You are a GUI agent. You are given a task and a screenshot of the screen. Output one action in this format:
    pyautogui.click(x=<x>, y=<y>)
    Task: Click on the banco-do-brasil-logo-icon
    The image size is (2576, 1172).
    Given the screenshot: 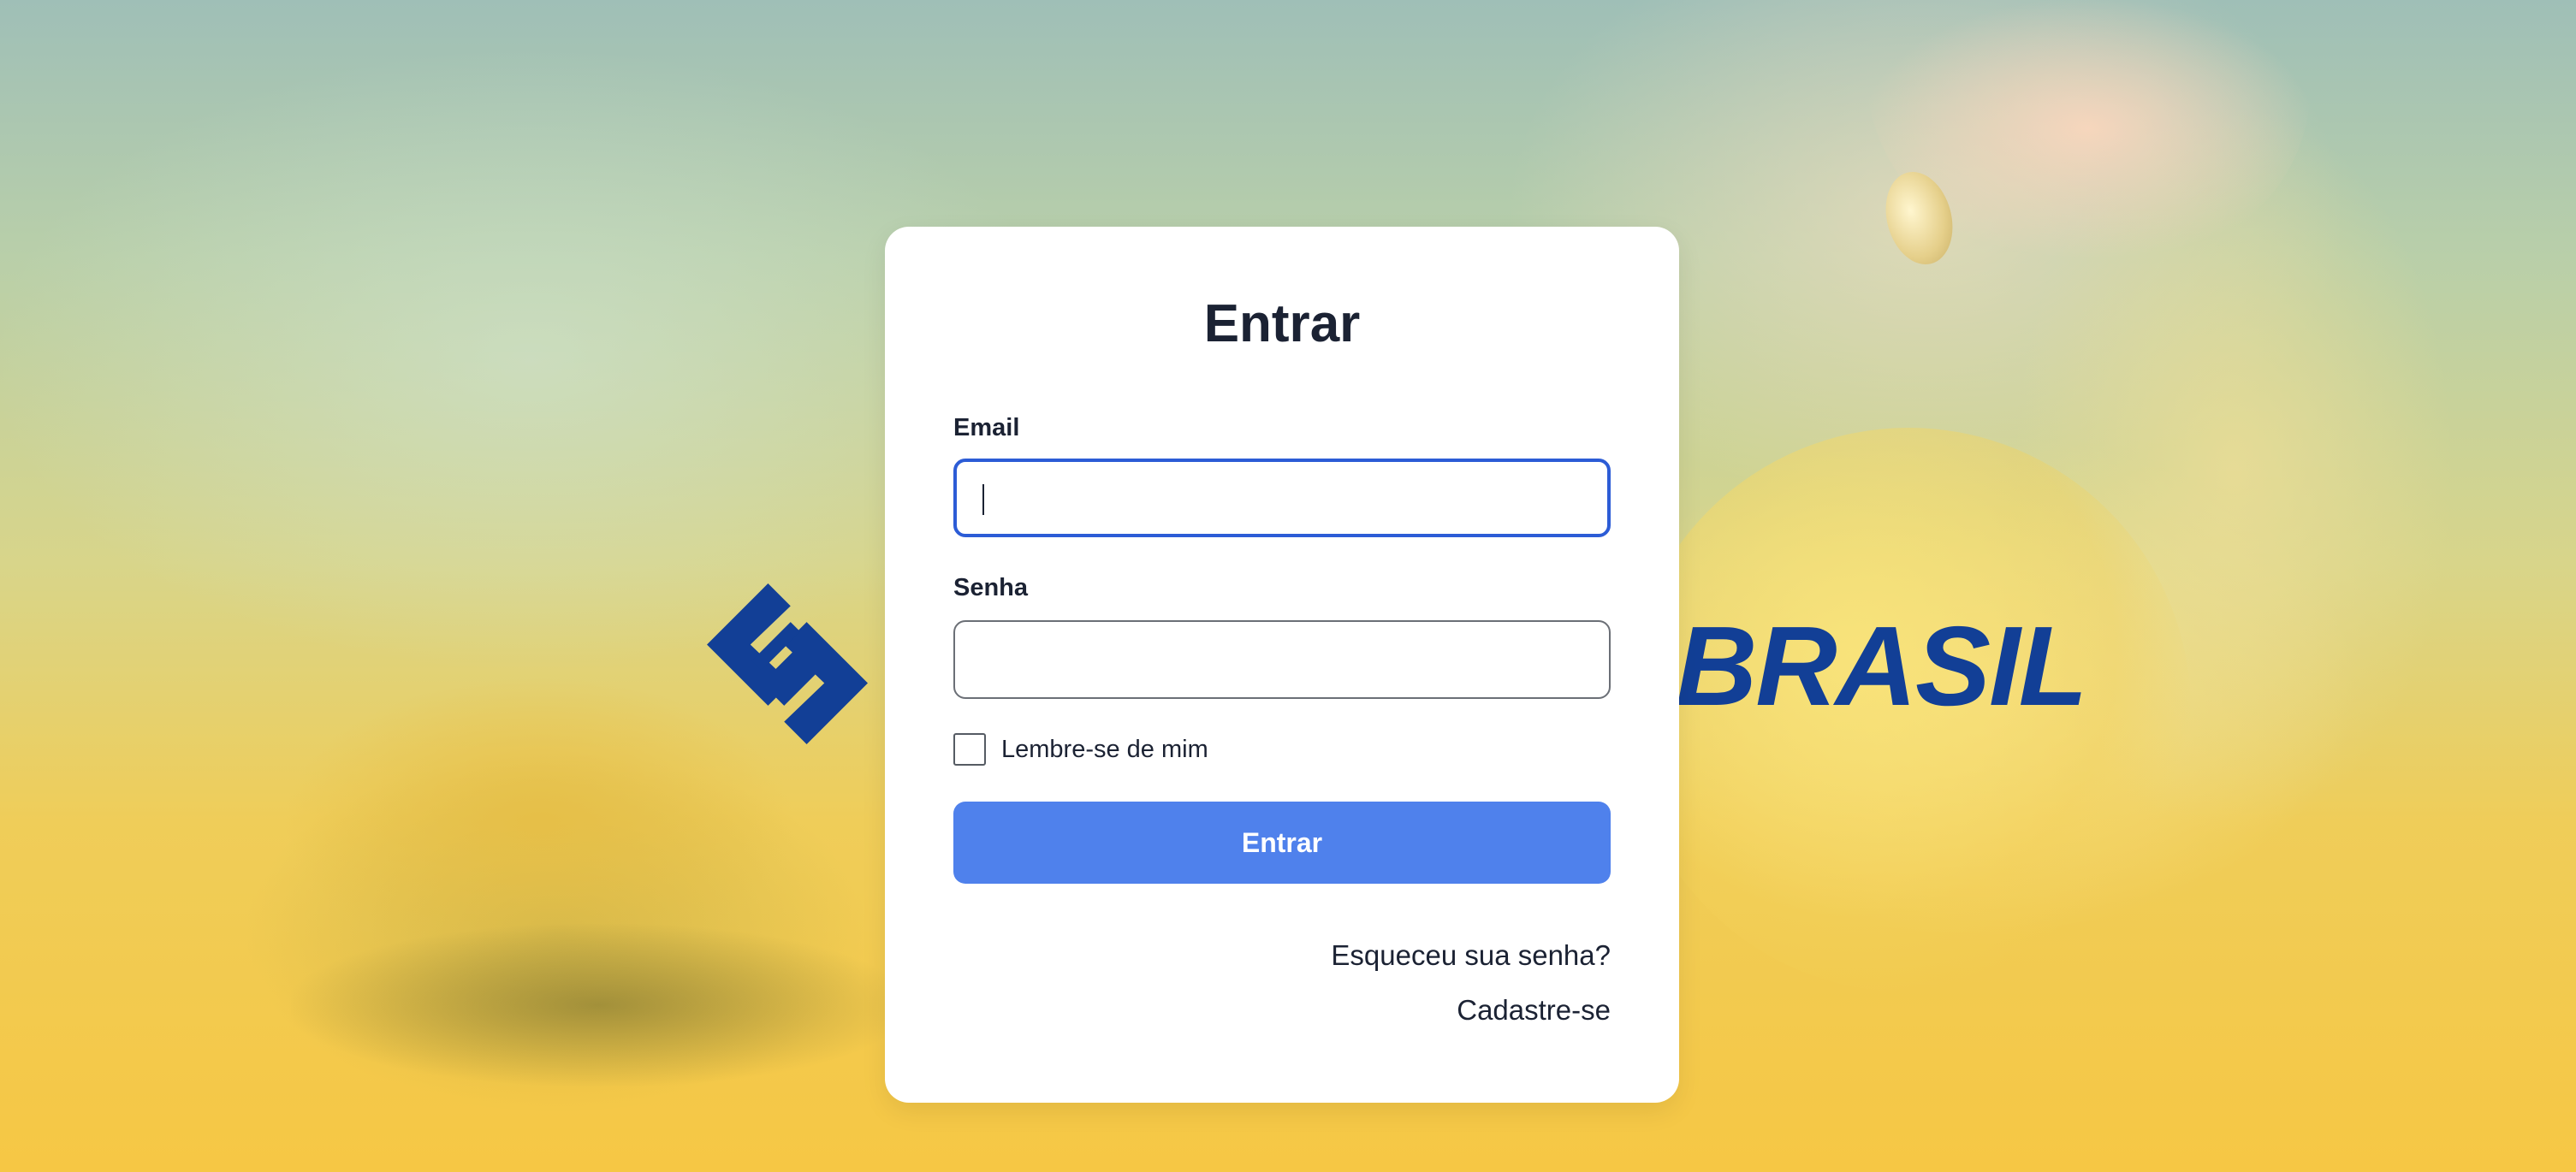 What is the action you would take?
    pyautogui.click(x=787, y=663)
    